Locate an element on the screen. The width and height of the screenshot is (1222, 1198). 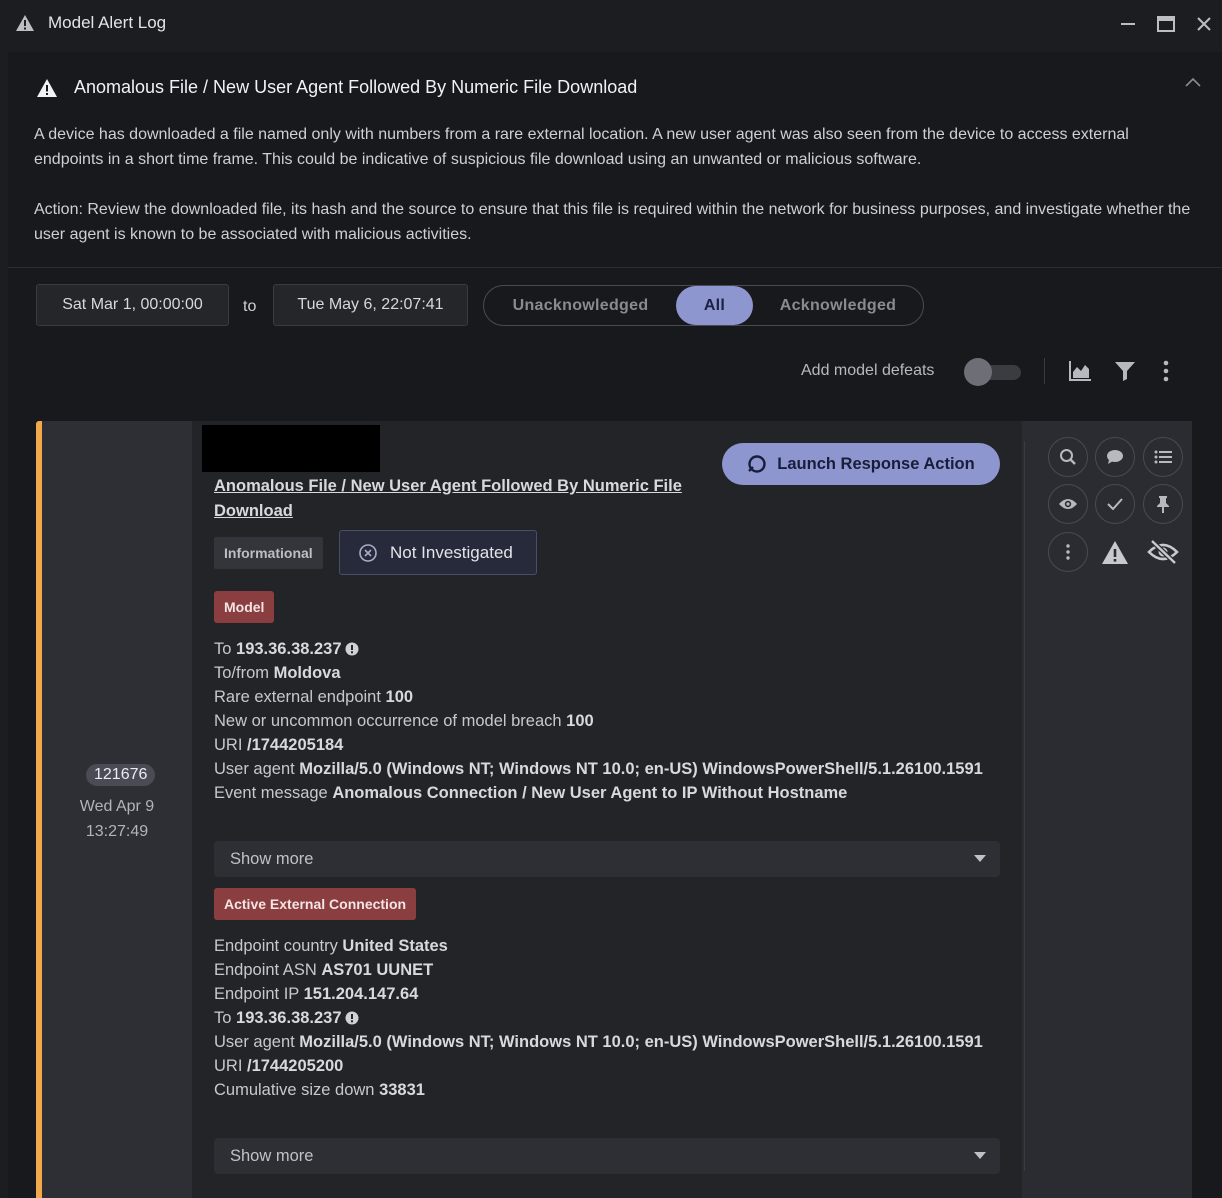
window-title: Model Alert Log is located at coordinates (107, 22).